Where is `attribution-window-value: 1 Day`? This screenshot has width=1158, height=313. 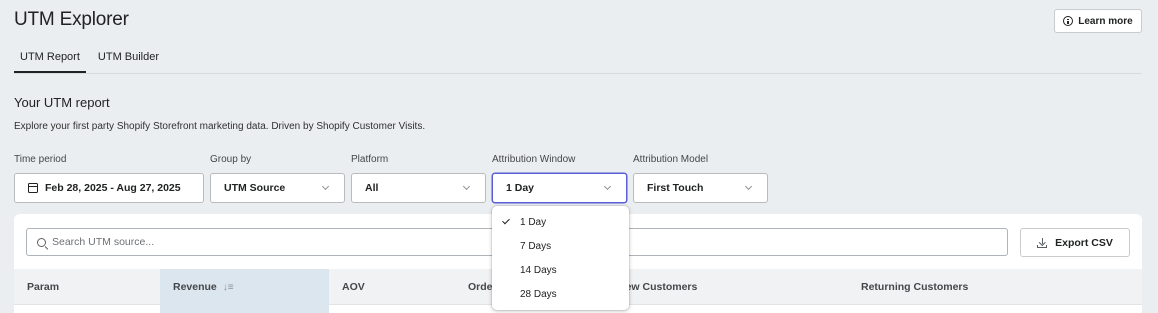 attribution-window-value: 1 Day is located at coordinates (520, 188).